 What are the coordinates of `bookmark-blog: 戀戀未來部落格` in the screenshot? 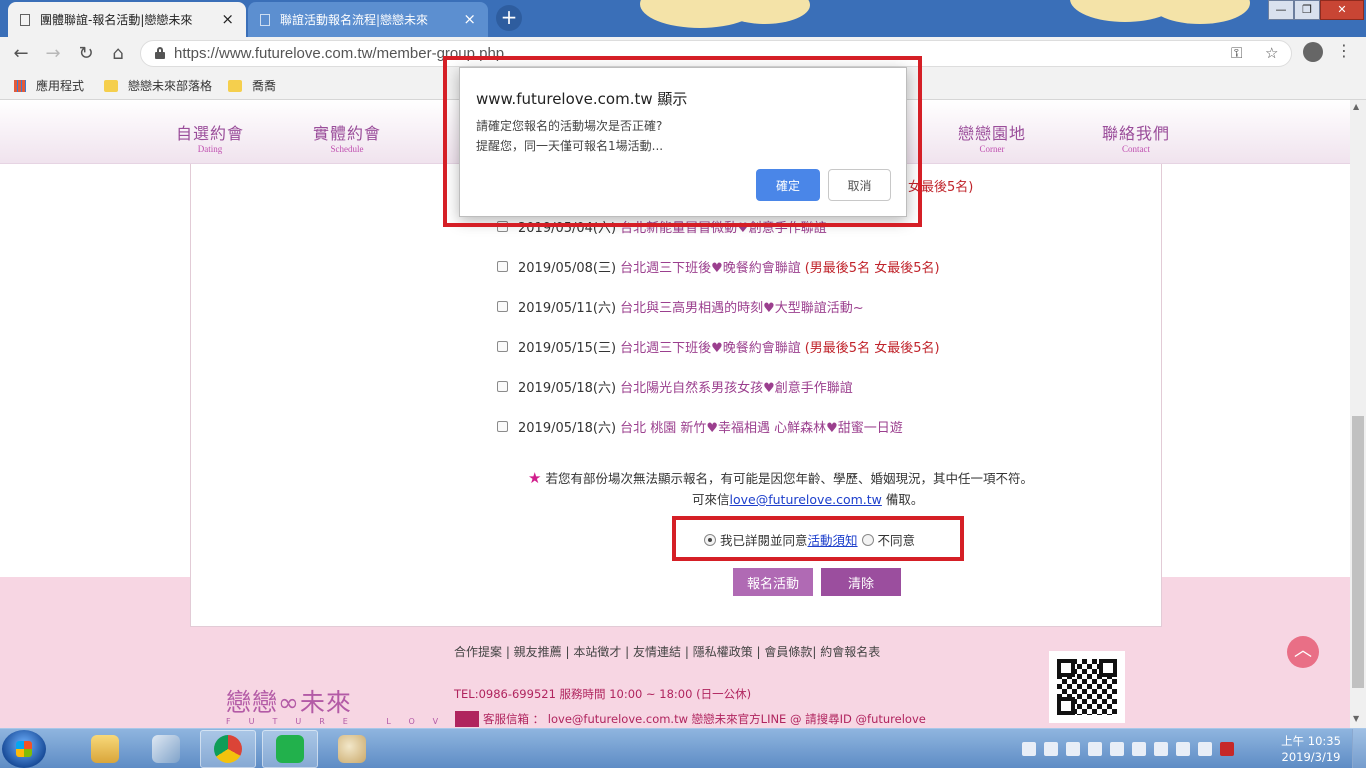 It's located at (158, 85).